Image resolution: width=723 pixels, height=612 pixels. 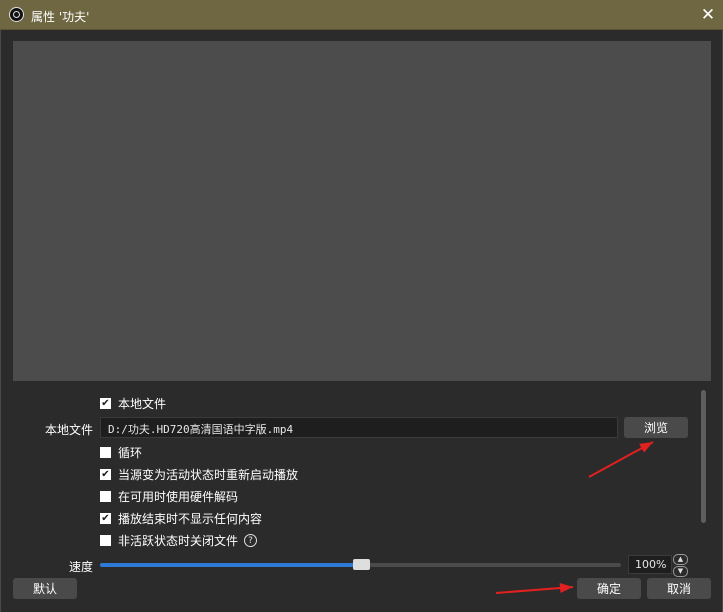 I want to click on scrollbar-thumb, so click(x=703, y=456).